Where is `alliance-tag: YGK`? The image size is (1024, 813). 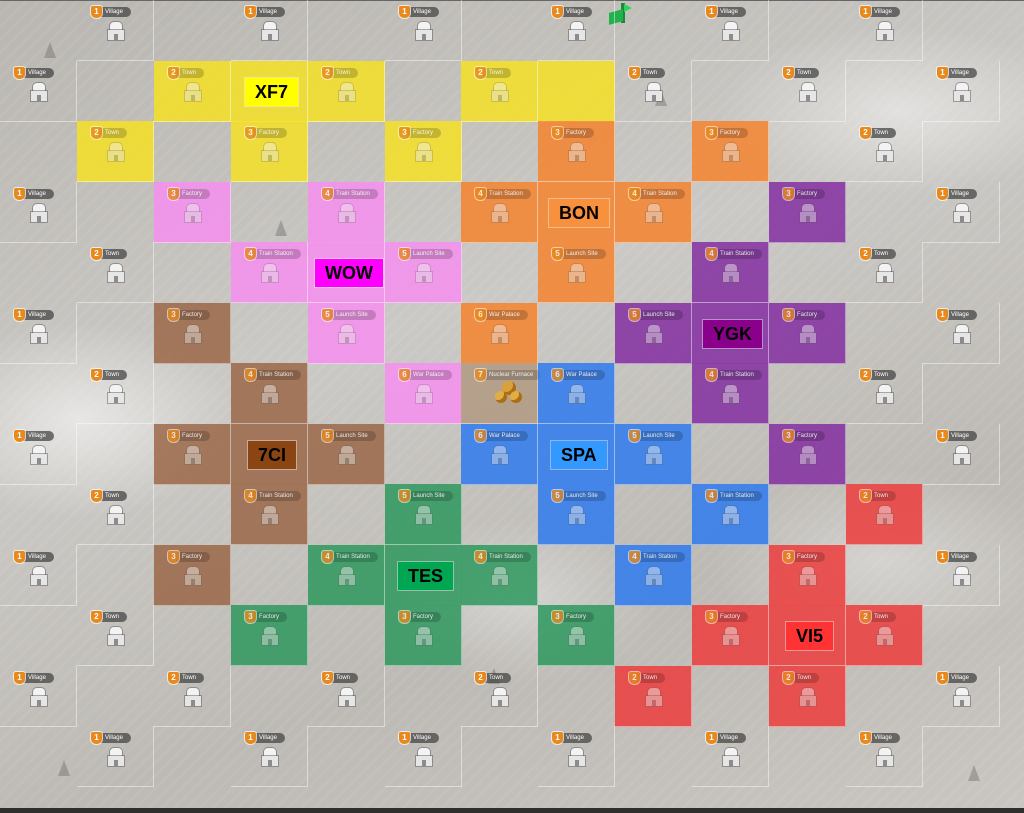 alliance-tag: YGK is located at coordinates (733, 334).